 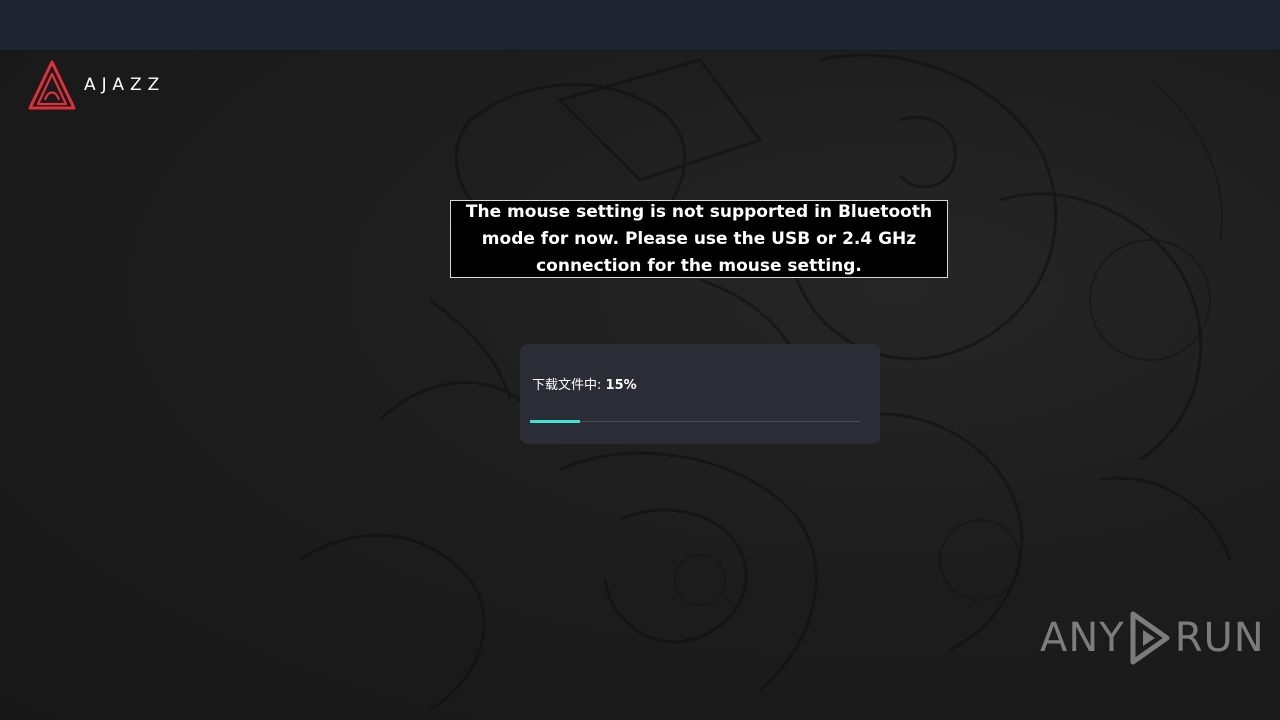 I want to click on title-bar, so click(x=640, y=25).